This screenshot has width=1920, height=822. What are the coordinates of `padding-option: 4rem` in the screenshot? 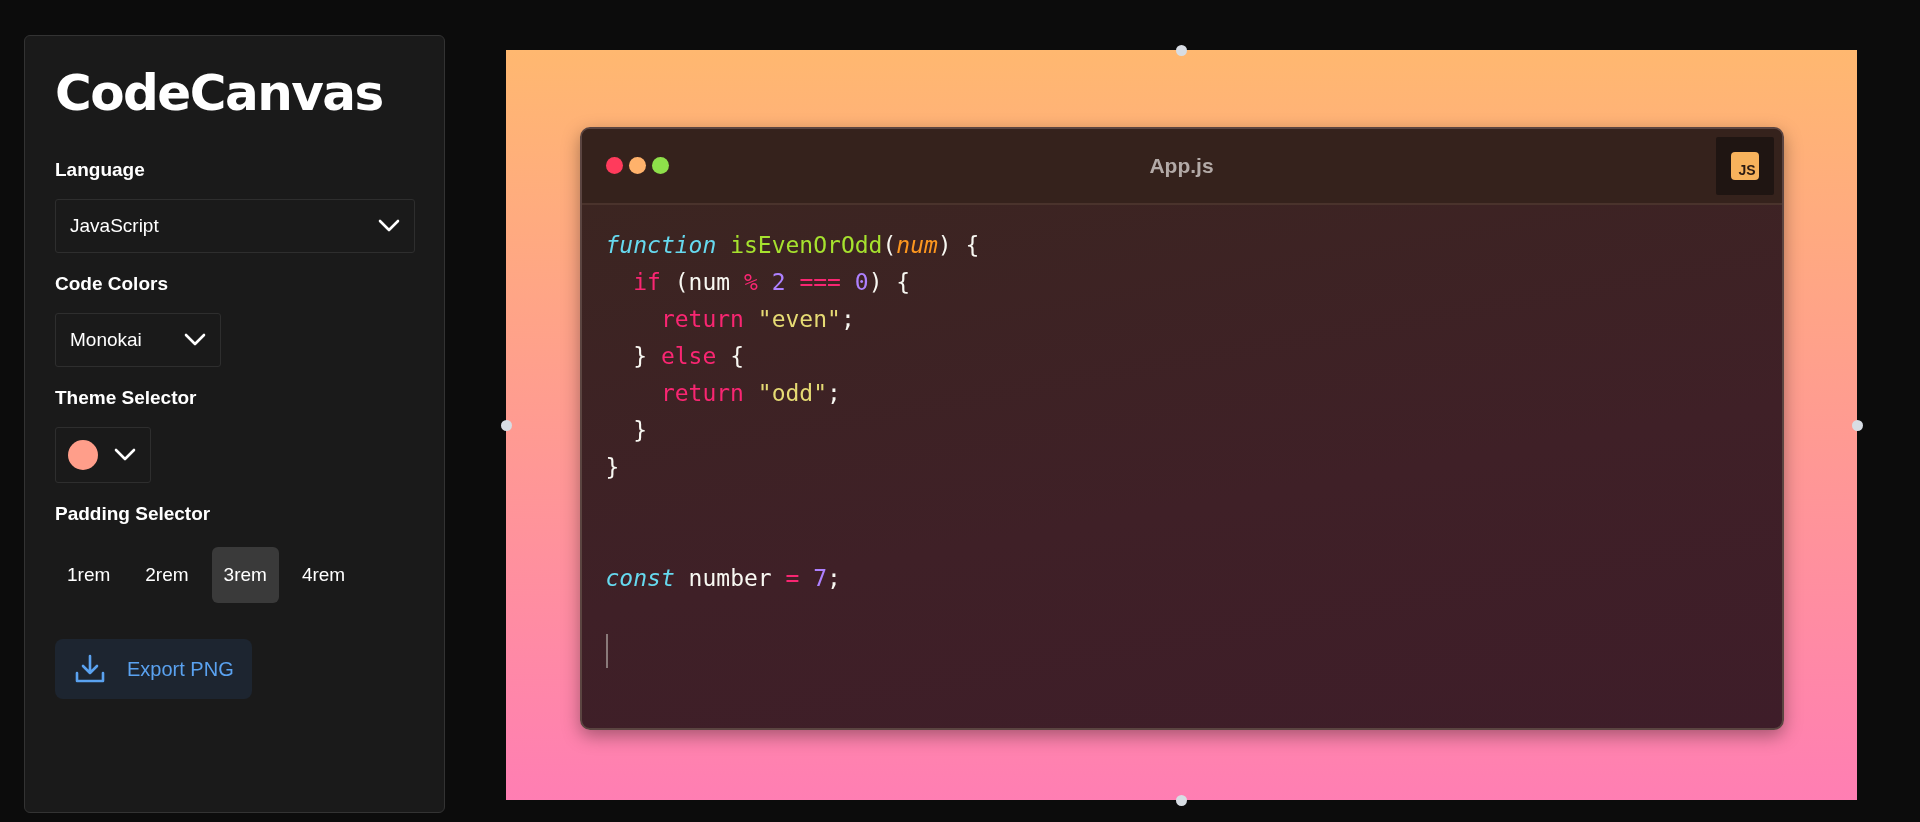 It's located at (323, 575).